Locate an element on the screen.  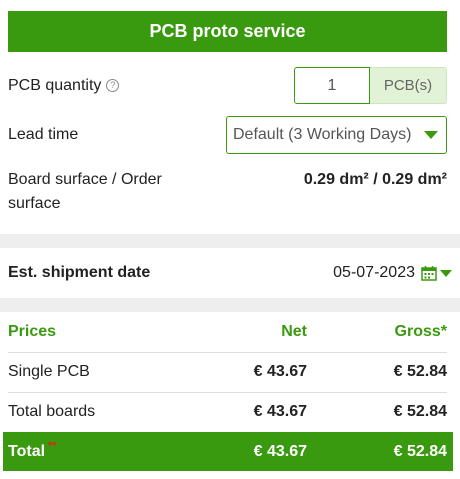
prices-header-gross: Gross* is located at coordinates (420, 331).